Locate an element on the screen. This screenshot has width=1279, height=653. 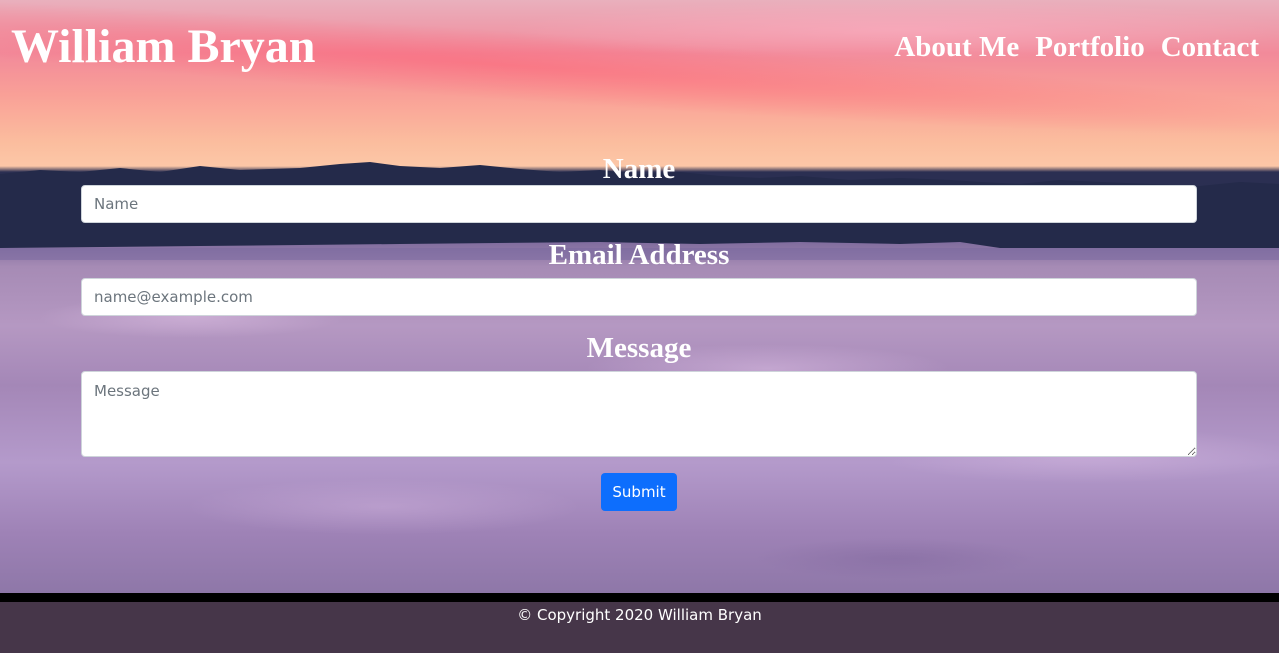
submit-wrap: Submit is located at coordinates (639, 492).